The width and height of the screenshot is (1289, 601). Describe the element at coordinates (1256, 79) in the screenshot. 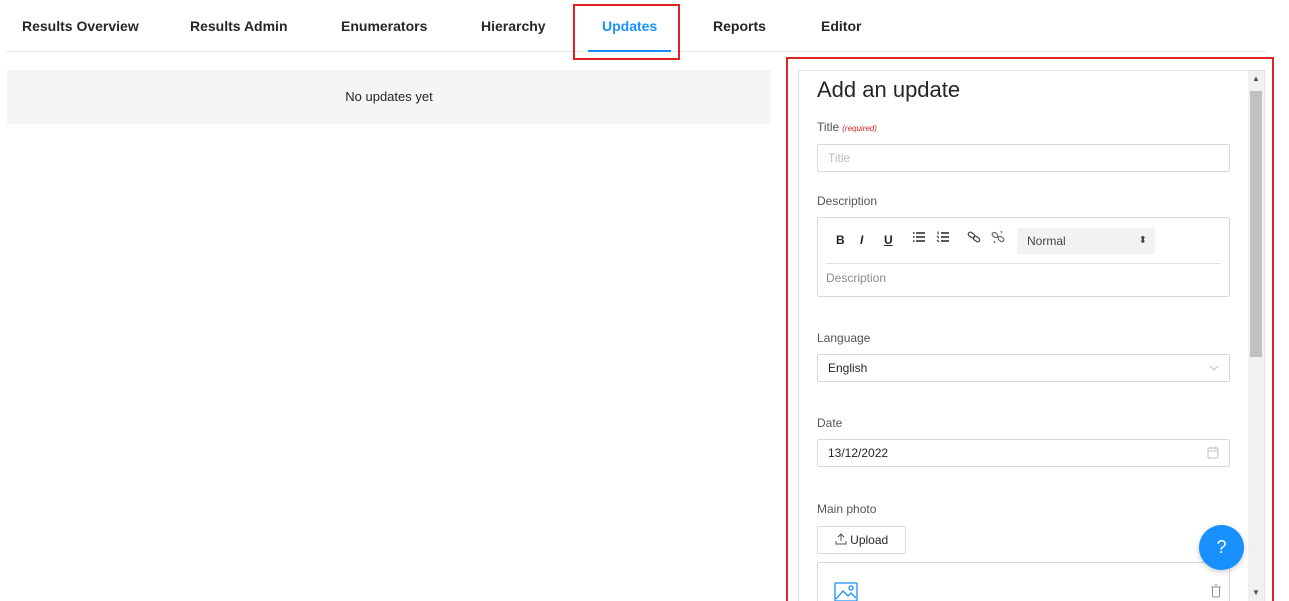

I see `scroll-up-arrow-icon: ▲` at that location.